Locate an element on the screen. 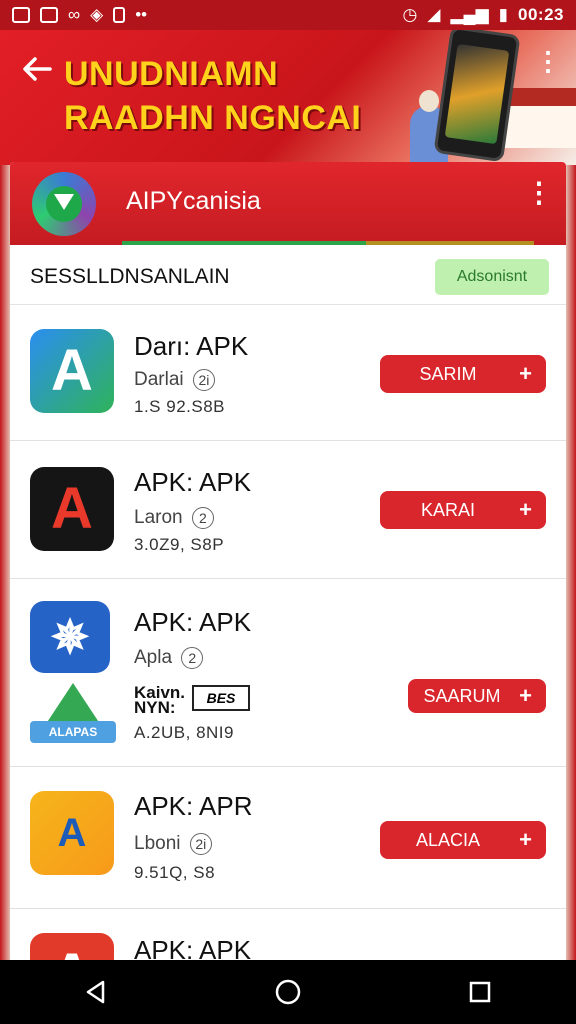 Image resolution: width=576 pixels, height=1024 pixels. install-button: SAARUM + is located at coordinates (477, 696).